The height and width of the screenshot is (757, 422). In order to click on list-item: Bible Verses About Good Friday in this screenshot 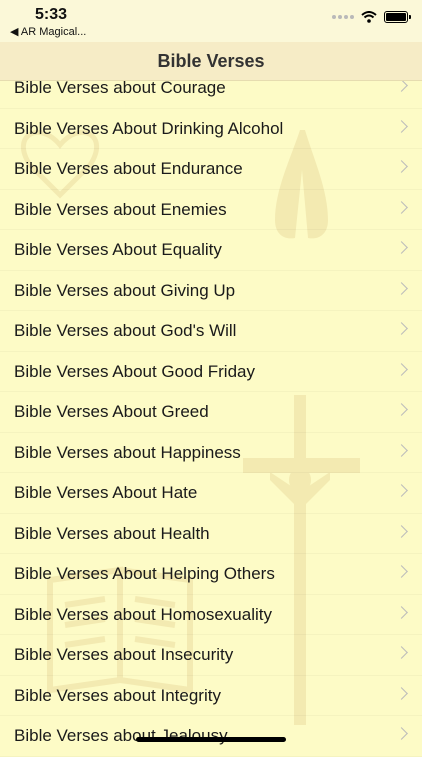, I will do `click(211, 372)`.